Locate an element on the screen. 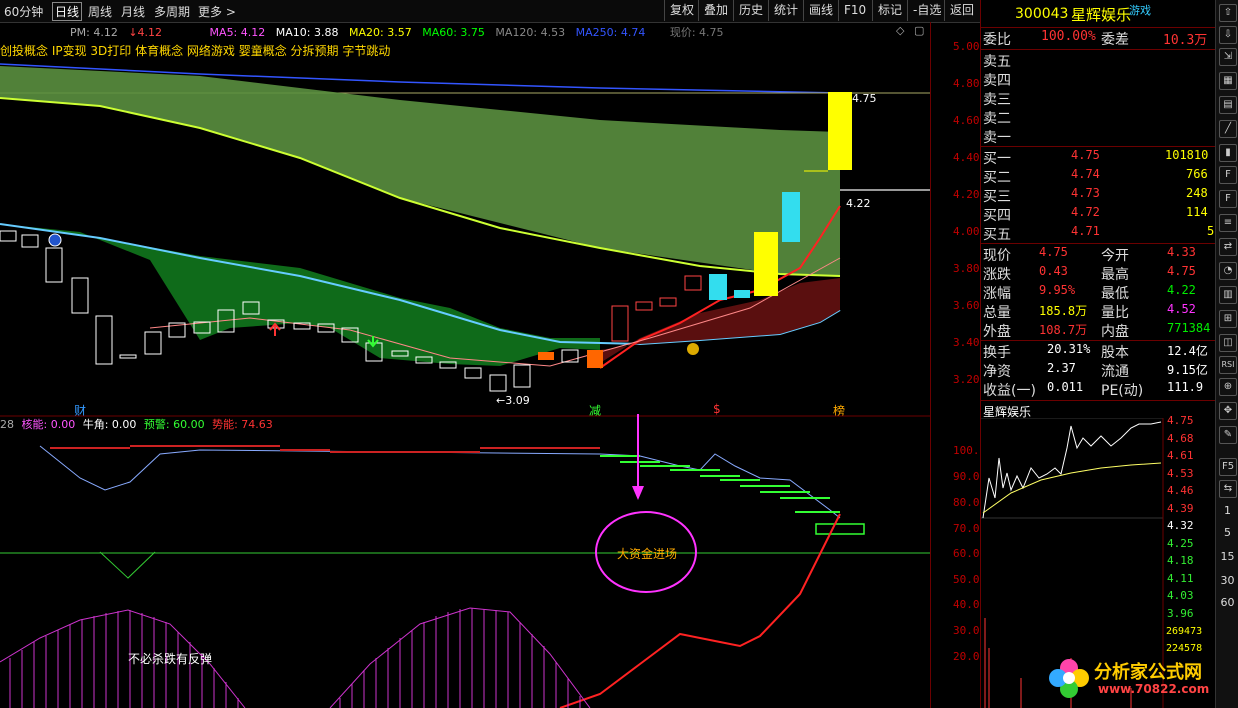  flower-logo-icon is located at coordinates (1069, 678).